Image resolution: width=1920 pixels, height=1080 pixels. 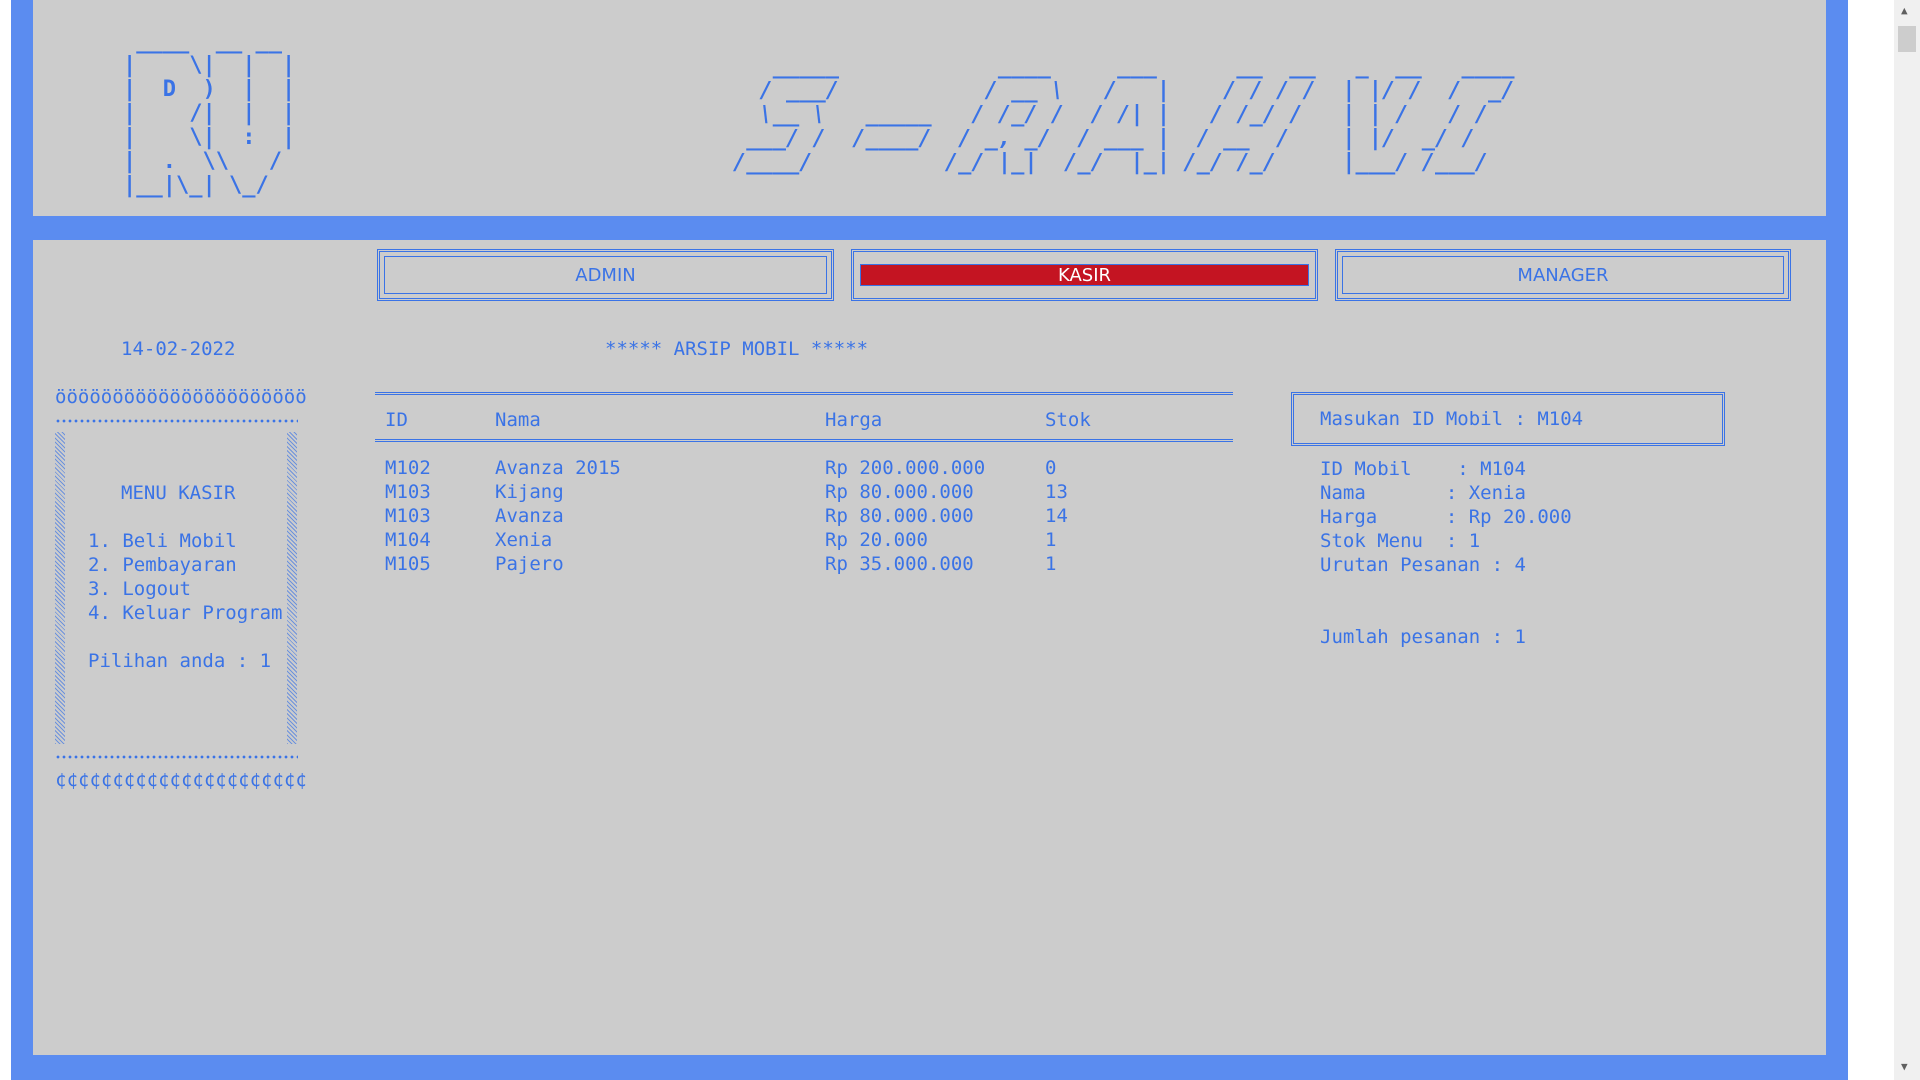 What do you see at coordinates (1907, 540) in the screenshot?
I see `vertical-scrollbar: ▲ ▼` at bounding box center [1907, 540].